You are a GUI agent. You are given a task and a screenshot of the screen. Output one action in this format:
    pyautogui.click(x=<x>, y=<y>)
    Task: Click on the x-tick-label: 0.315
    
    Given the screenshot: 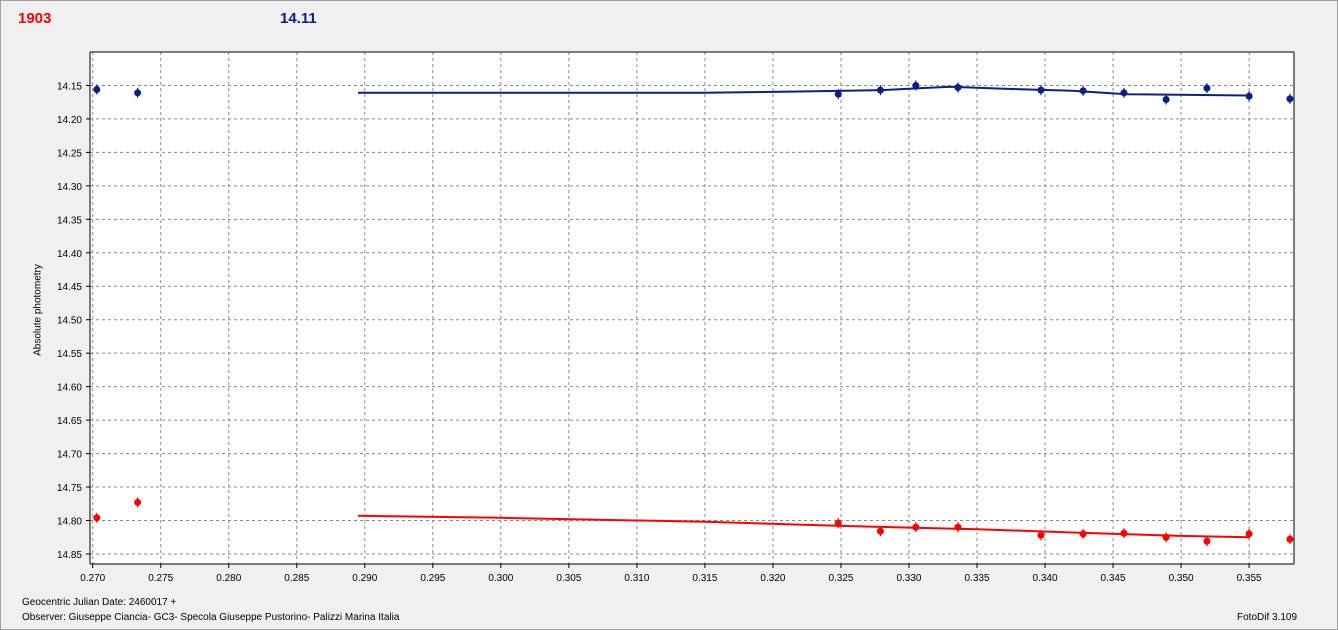 What is the action you would take?
    pyautogui.click(x=704, y=578)
    